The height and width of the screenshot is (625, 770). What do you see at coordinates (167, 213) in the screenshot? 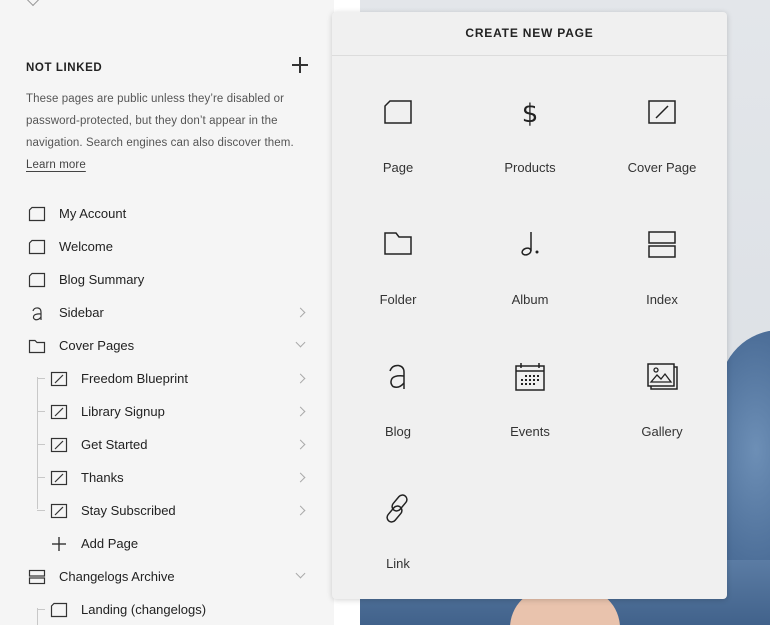
I see `sidebar-item-my-account: My Account` at bounding box center [167, 213].